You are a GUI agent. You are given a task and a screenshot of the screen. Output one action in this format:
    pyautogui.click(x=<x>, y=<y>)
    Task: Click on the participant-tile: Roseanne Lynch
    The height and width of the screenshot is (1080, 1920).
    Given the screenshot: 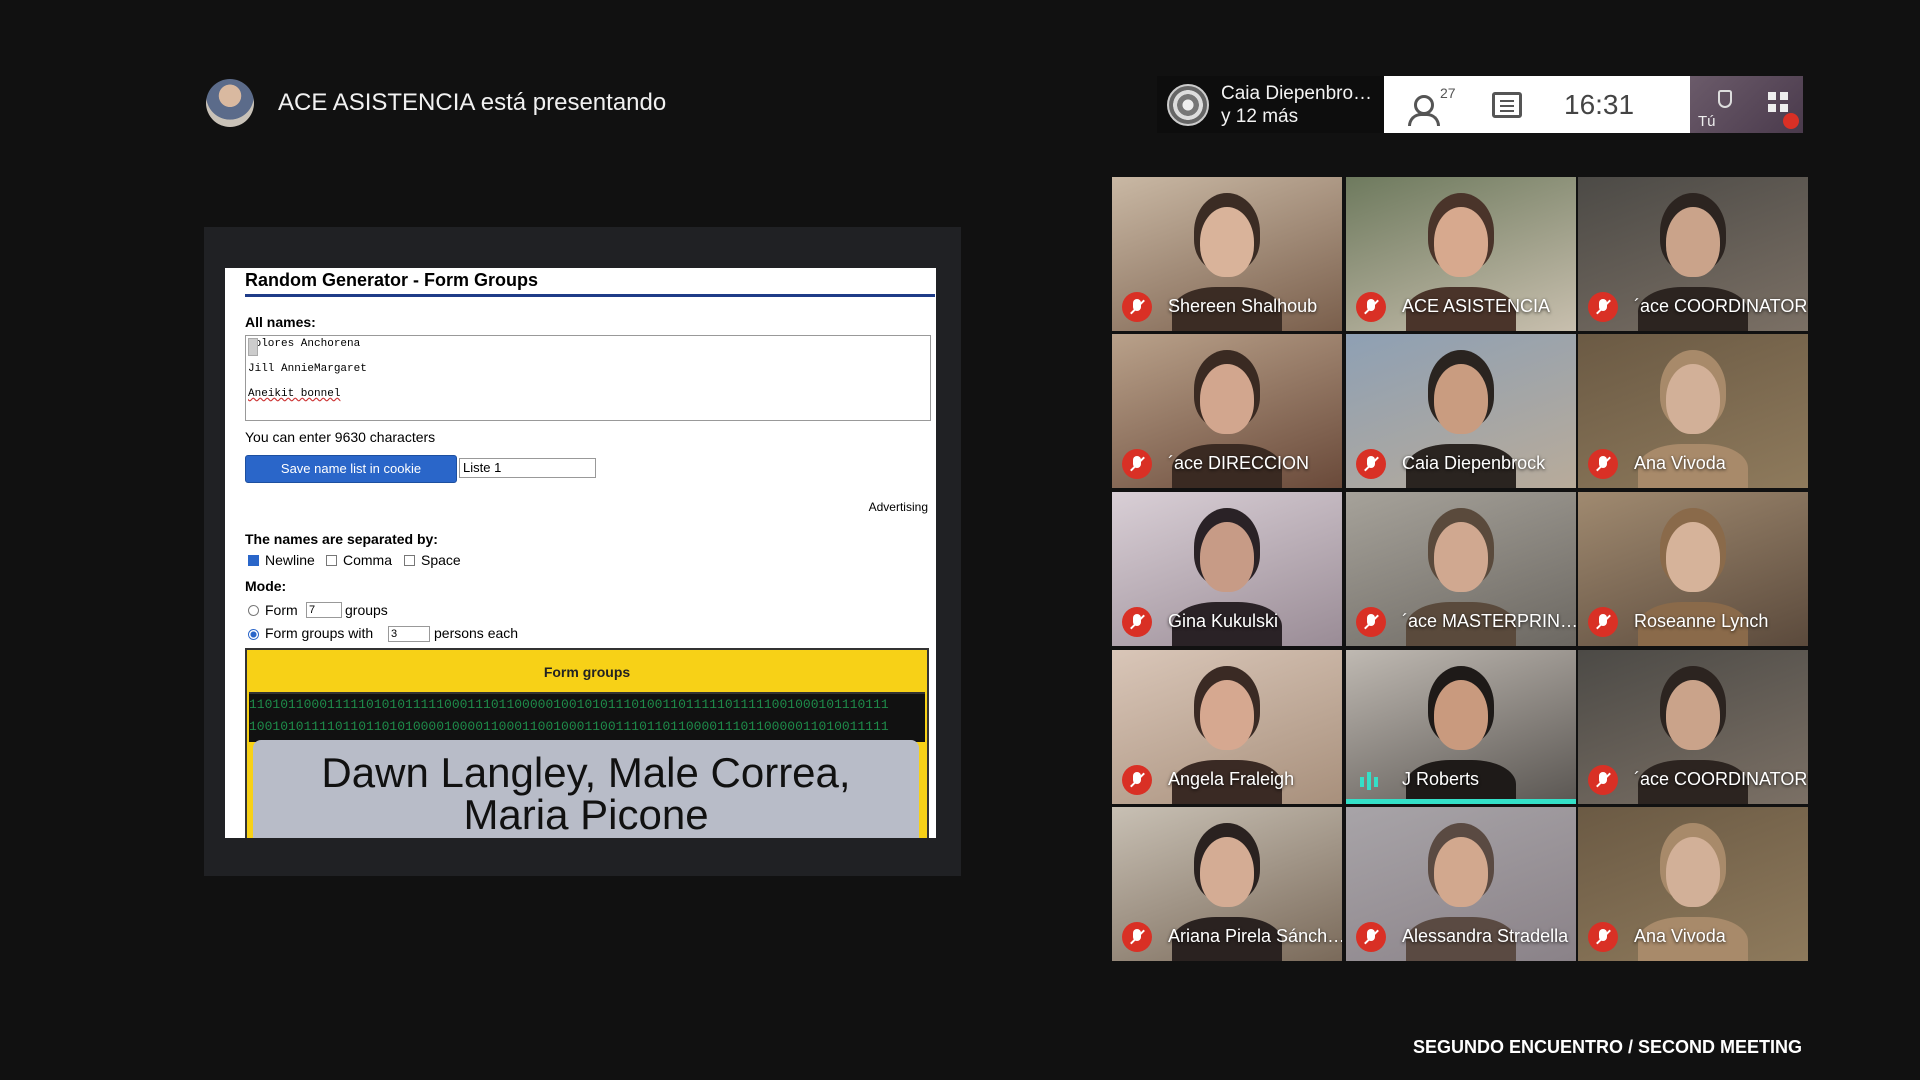 What is the action you would take?
    pyautogui.click(x=1693, y=569)
    